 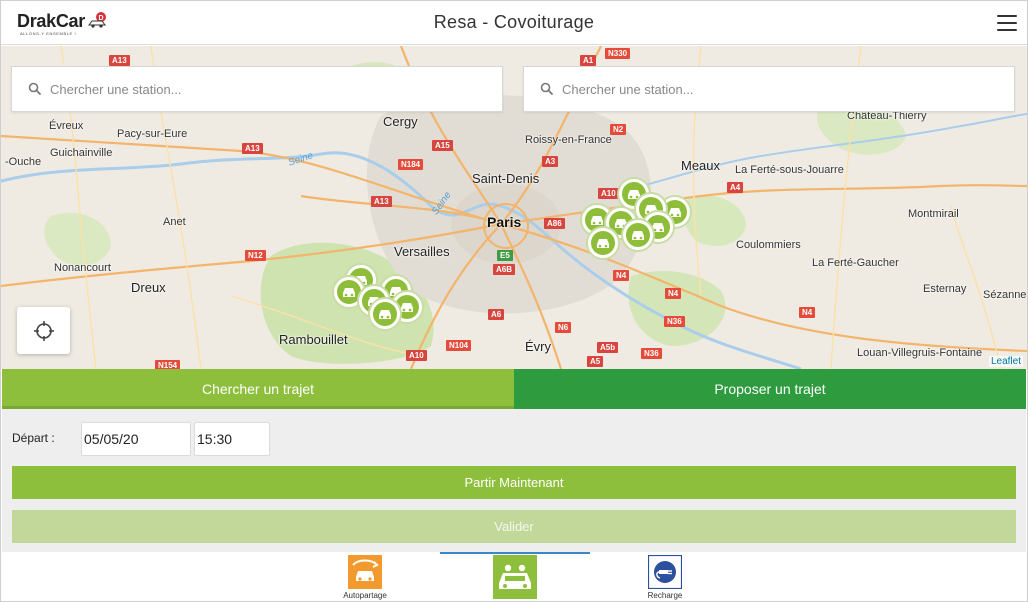 I want to click on town-label: Cergy, so click(x=400, y=121).